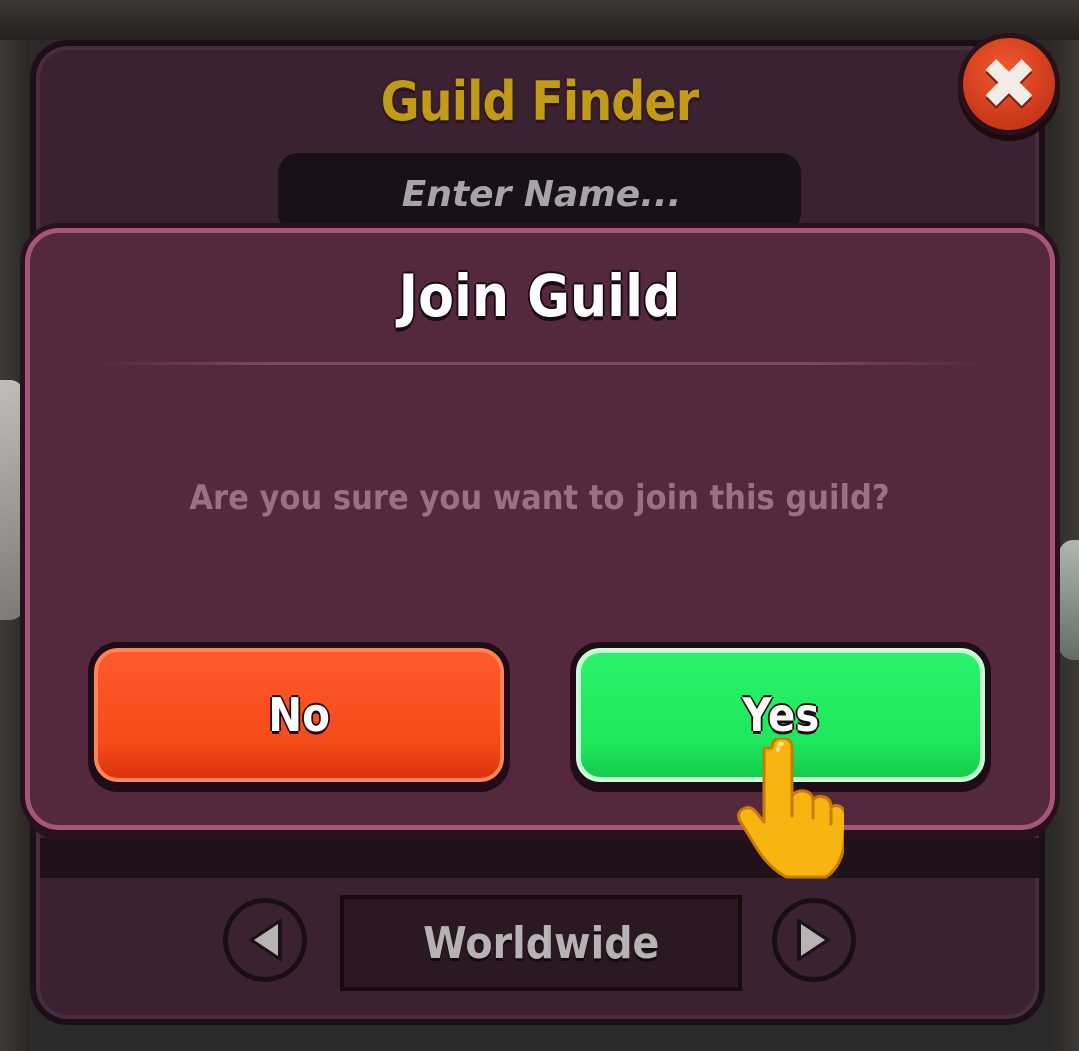 The image size is (1079, 1051). I want to click on yes-button-label: Yes, so click(780, 715).